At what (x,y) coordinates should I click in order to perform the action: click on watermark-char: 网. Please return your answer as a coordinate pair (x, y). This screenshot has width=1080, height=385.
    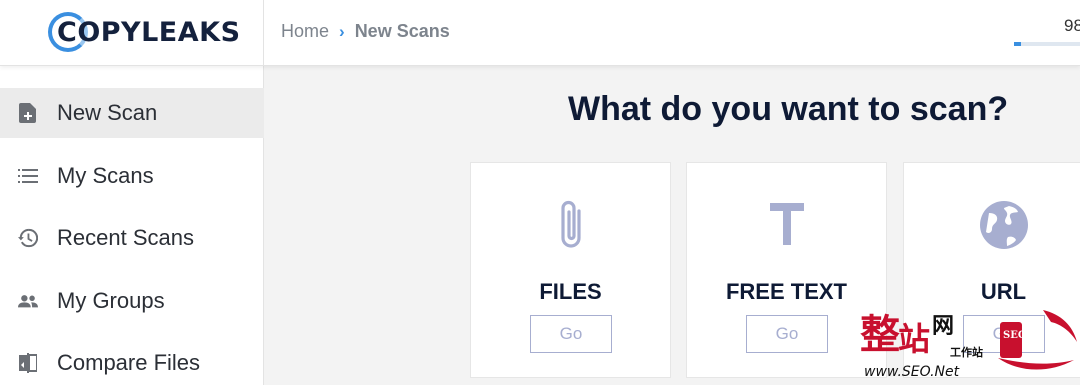
    Looking at the image, I should click on (943, 326).